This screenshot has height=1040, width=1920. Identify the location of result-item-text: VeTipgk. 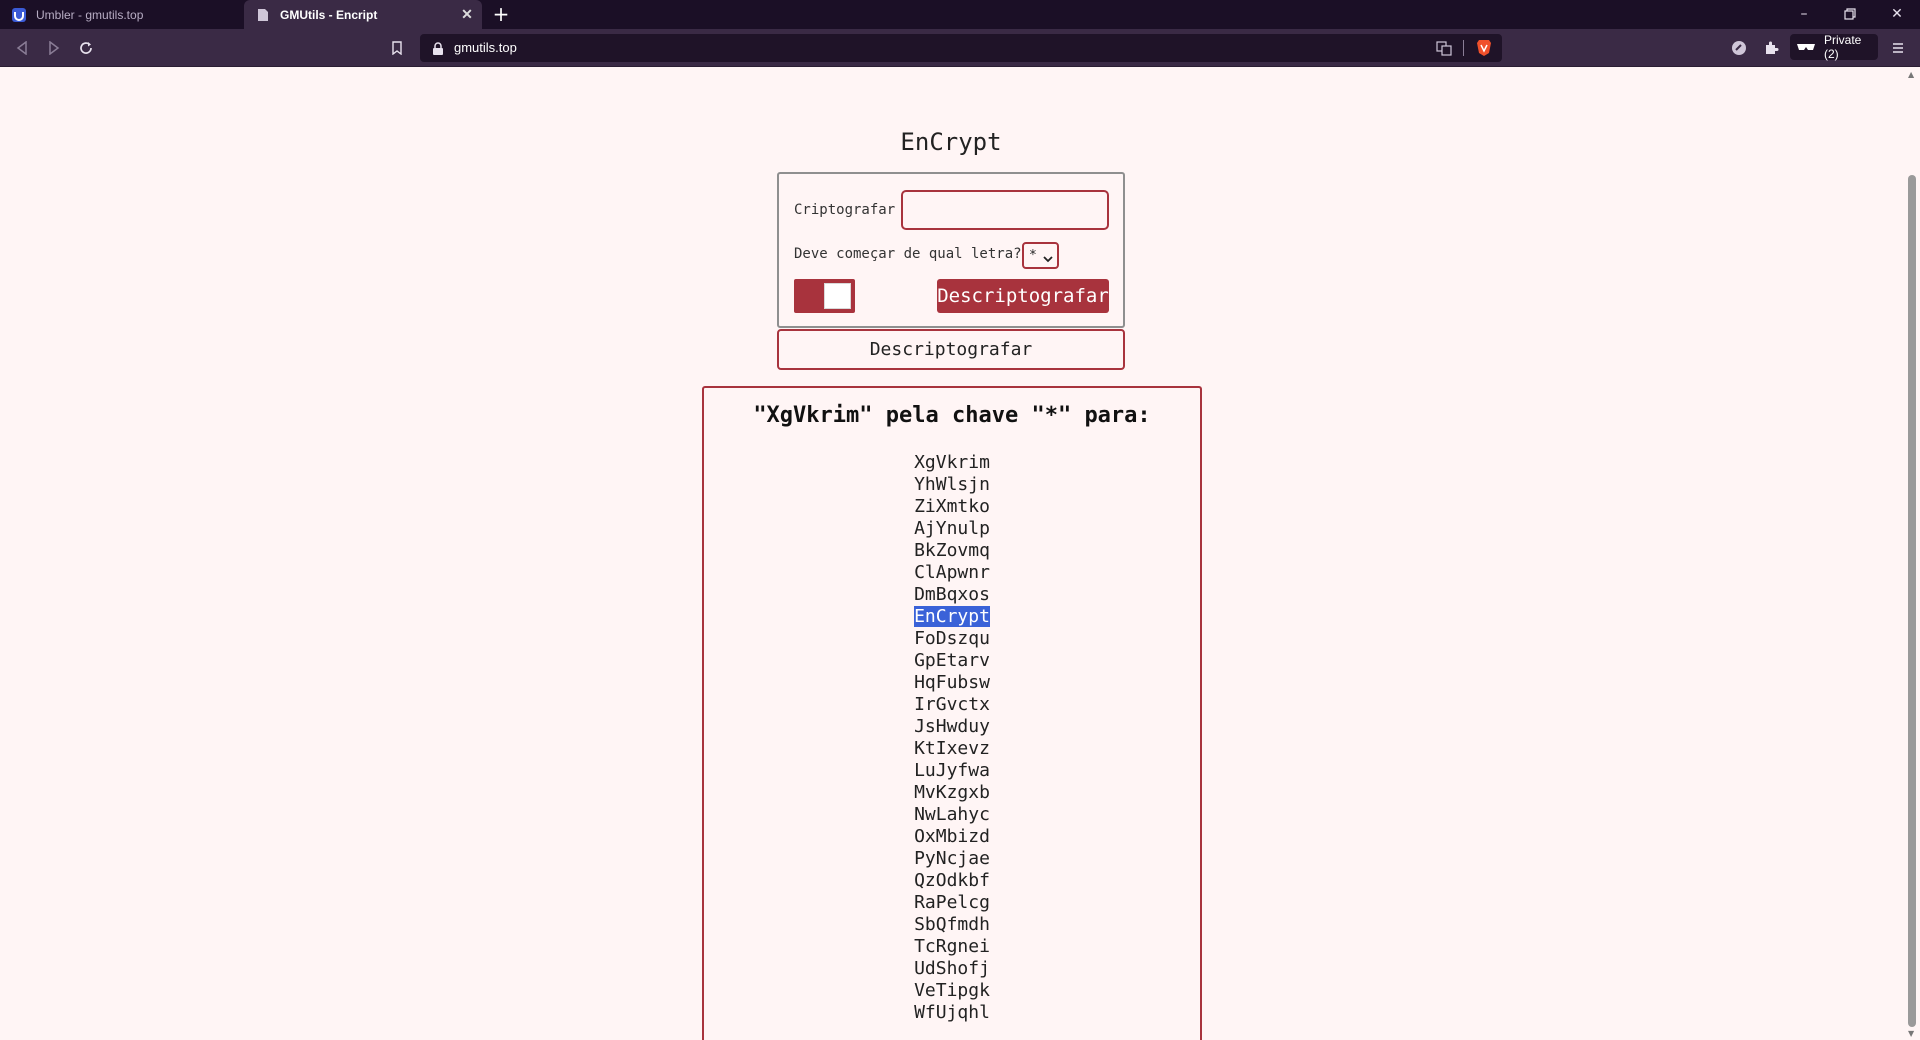
(952, 990).